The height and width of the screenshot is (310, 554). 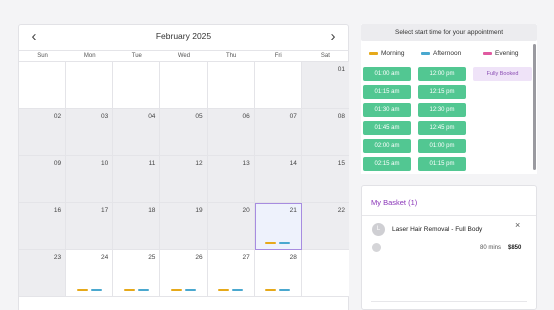 I want to click on day-number: 19, so click(x=199, y=210).